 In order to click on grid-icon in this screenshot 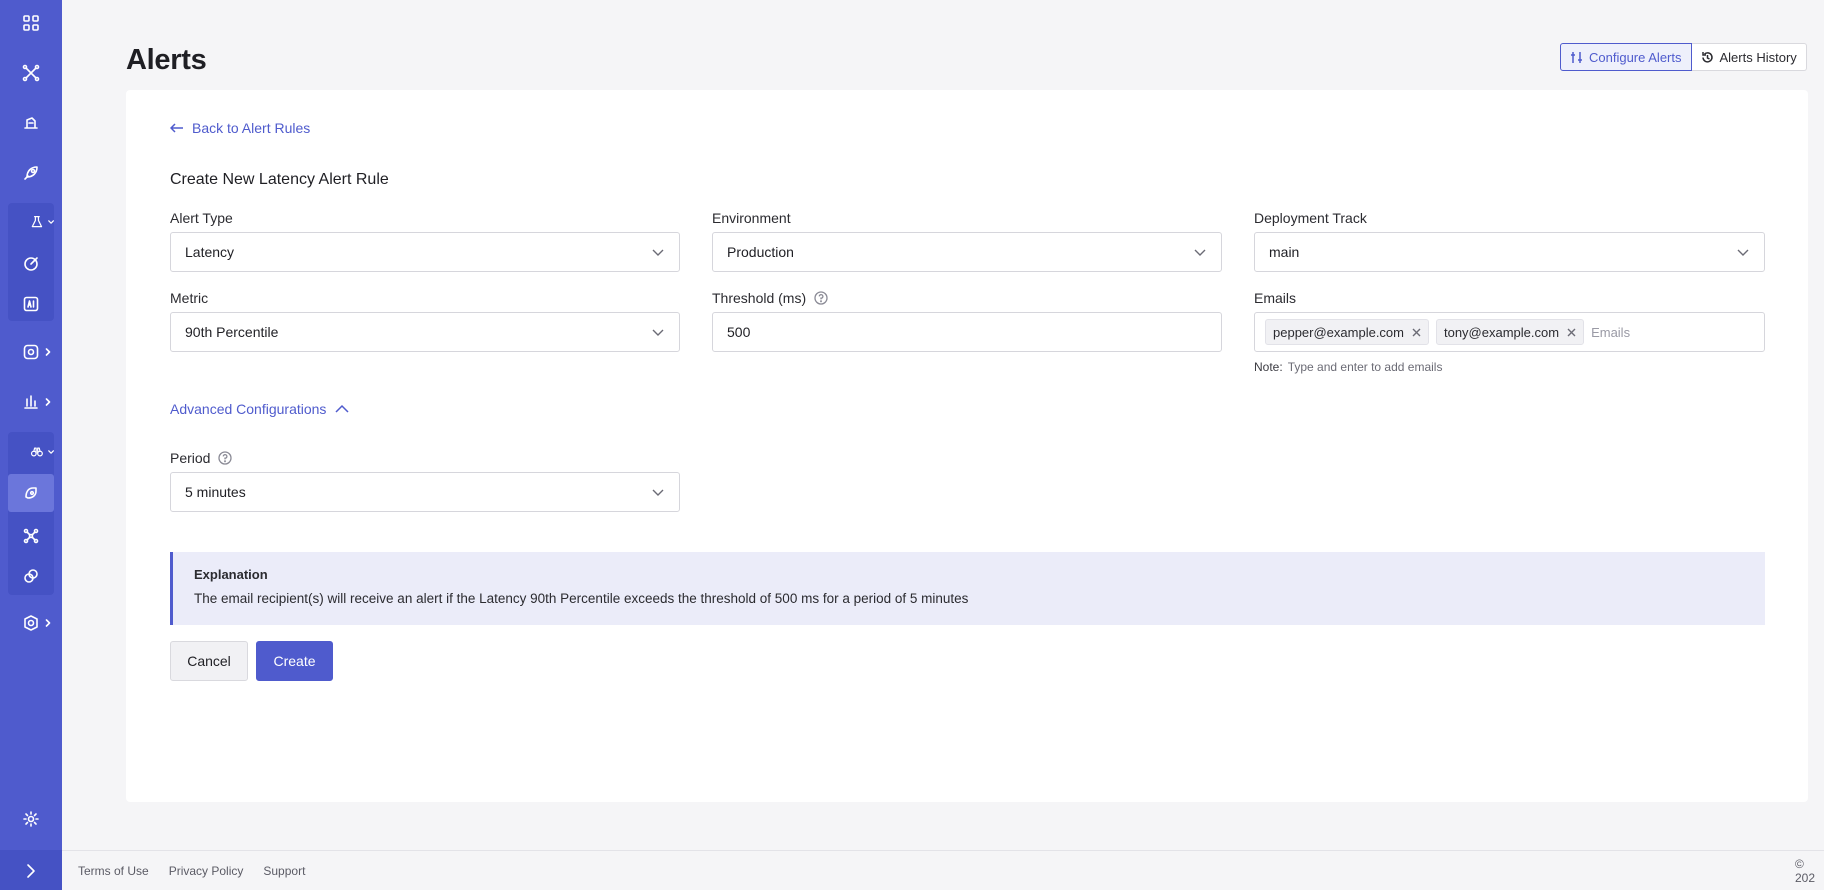, I will do `click(31, 23)`.